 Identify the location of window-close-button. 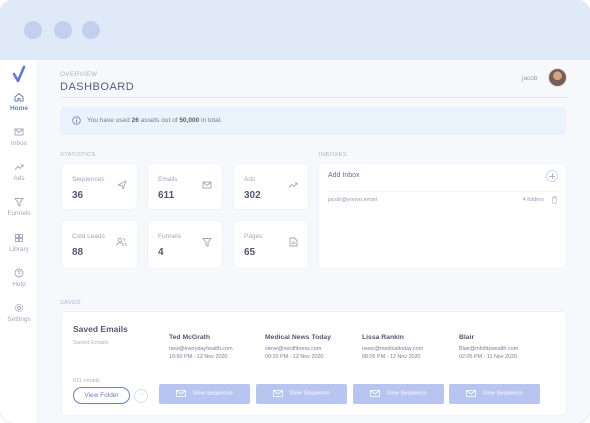
(33, 30).